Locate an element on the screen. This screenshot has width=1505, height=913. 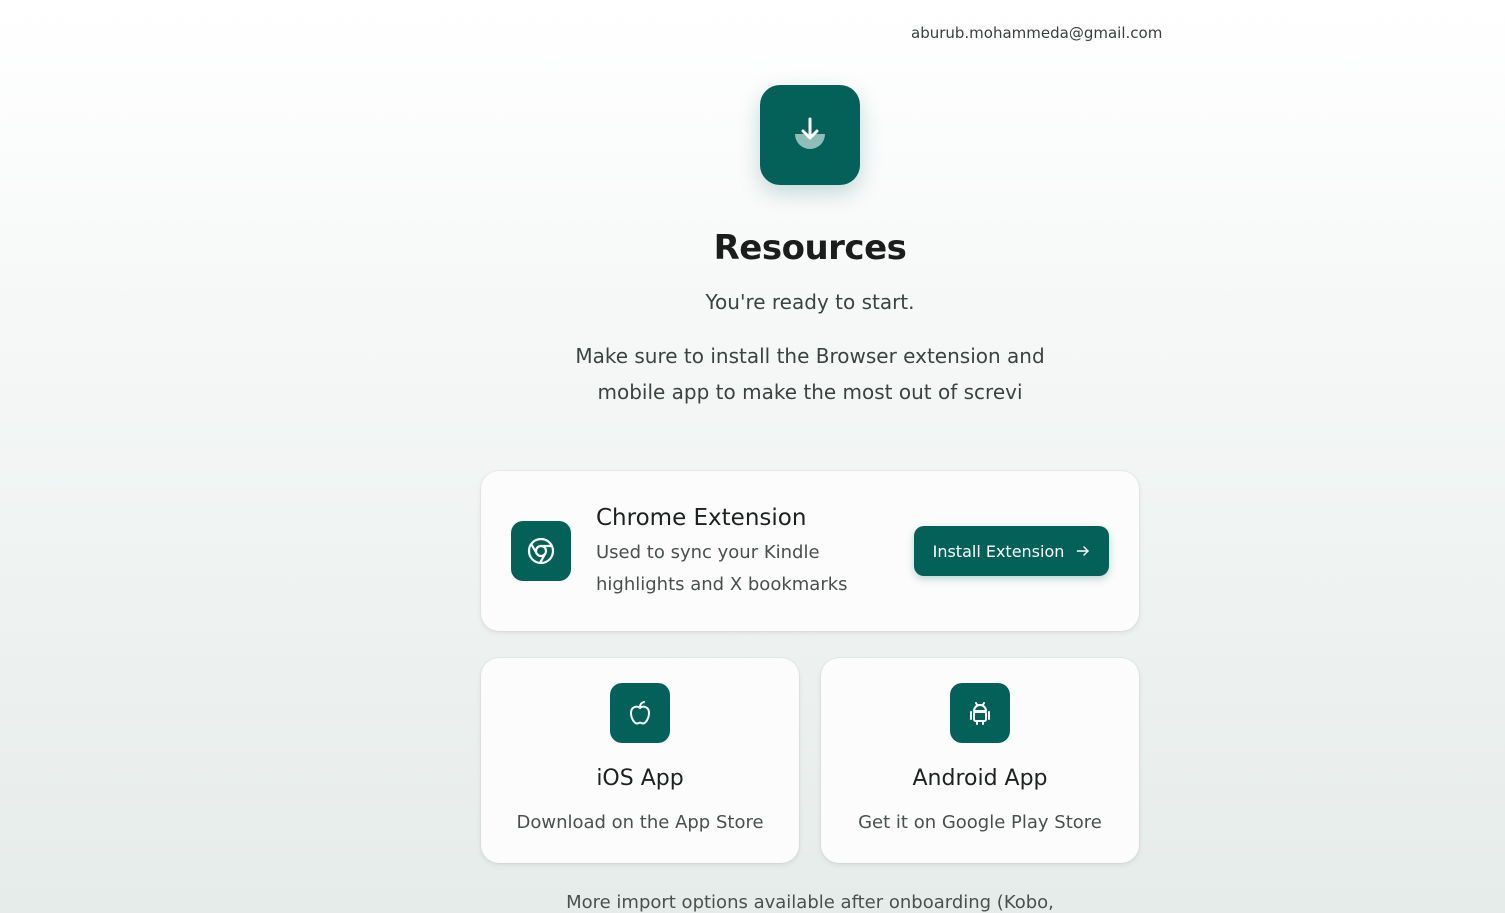
arrow-right-icon is located at coordinates (1083, 551).